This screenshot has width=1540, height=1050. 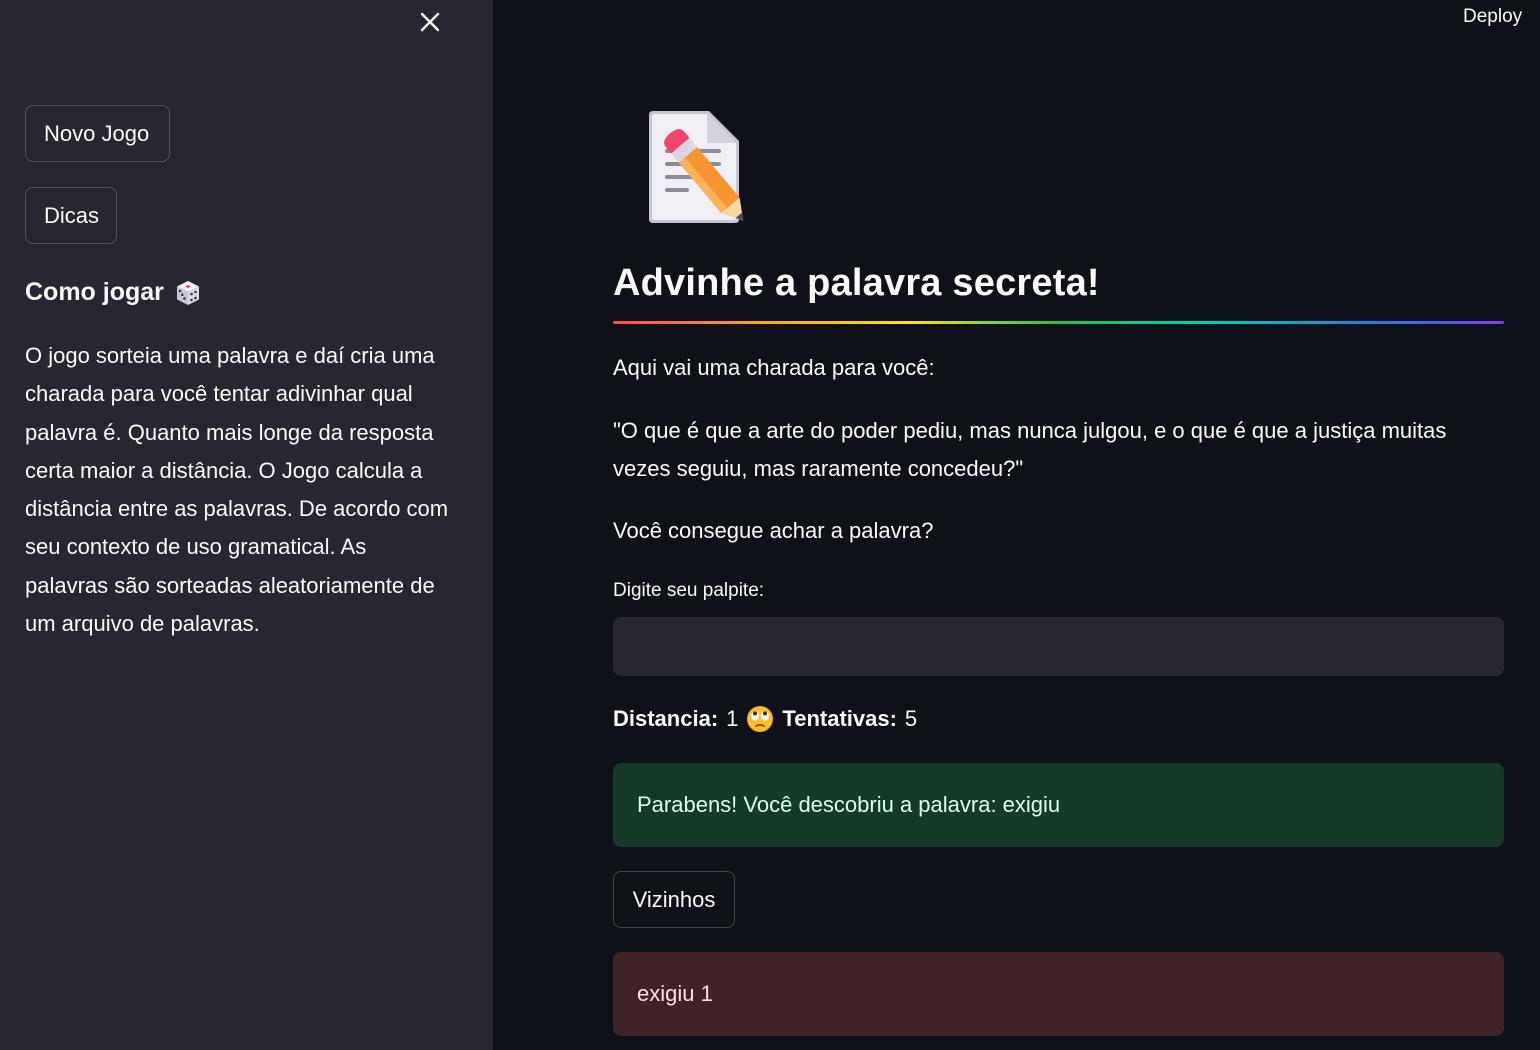 What do you see at coordinates (675, 993) in the screenshot?
I see `neighbor-result: exigiu 1` at bounding box center [675, 993].